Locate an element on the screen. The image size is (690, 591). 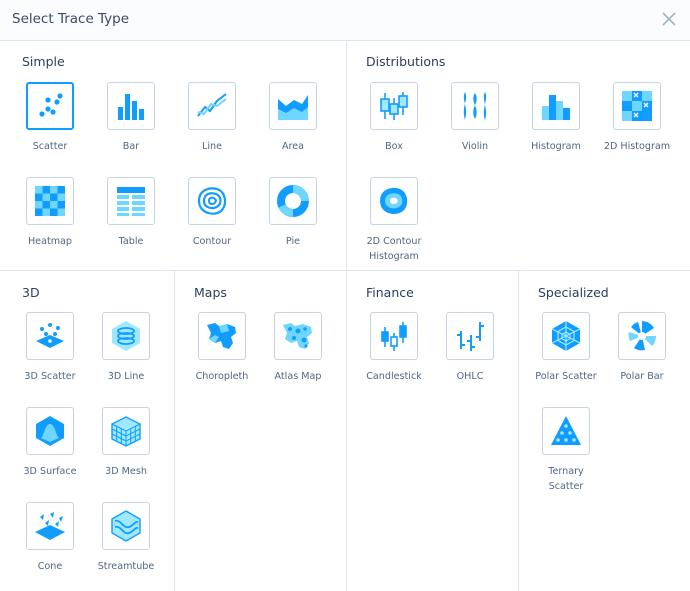
line-chart-icon is located at coordinates (212, 105).